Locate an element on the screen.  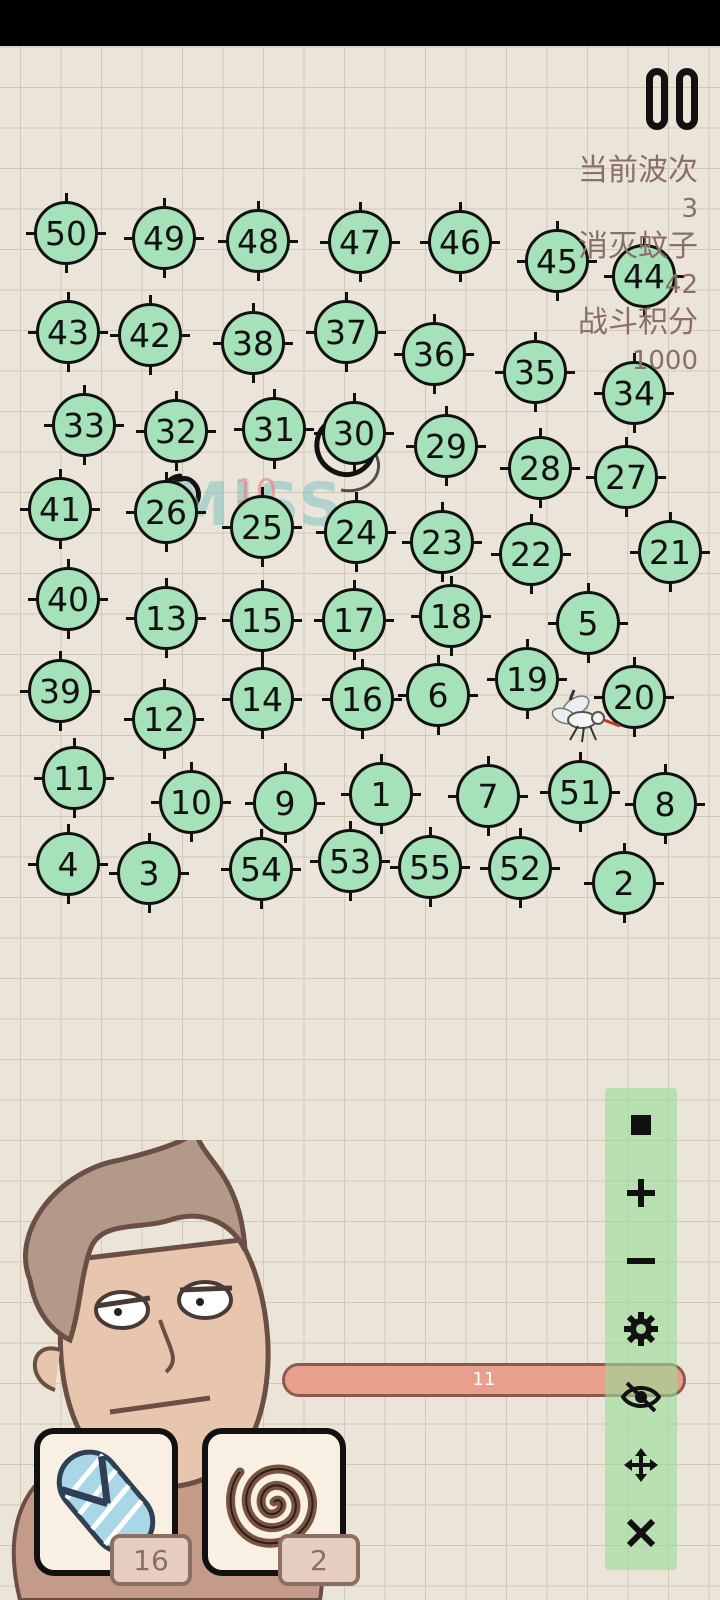
mosquito-target: 51 is located at coordinates (580, 792).